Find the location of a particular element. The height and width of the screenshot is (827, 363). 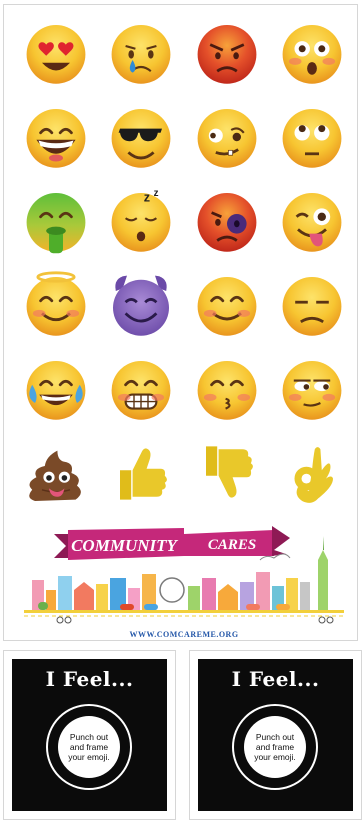

side-eye-sticker is located at coordinates (312, 389).